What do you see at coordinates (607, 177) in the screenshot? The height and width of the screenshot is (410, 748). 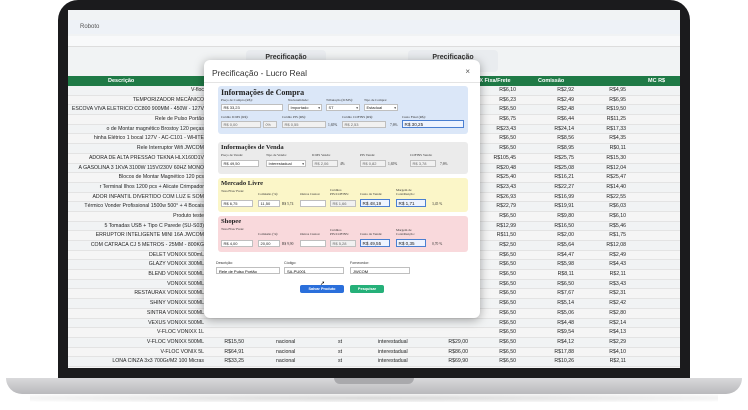 I see `table-cell-c: R$25,47` at bounding box center [607, 177].